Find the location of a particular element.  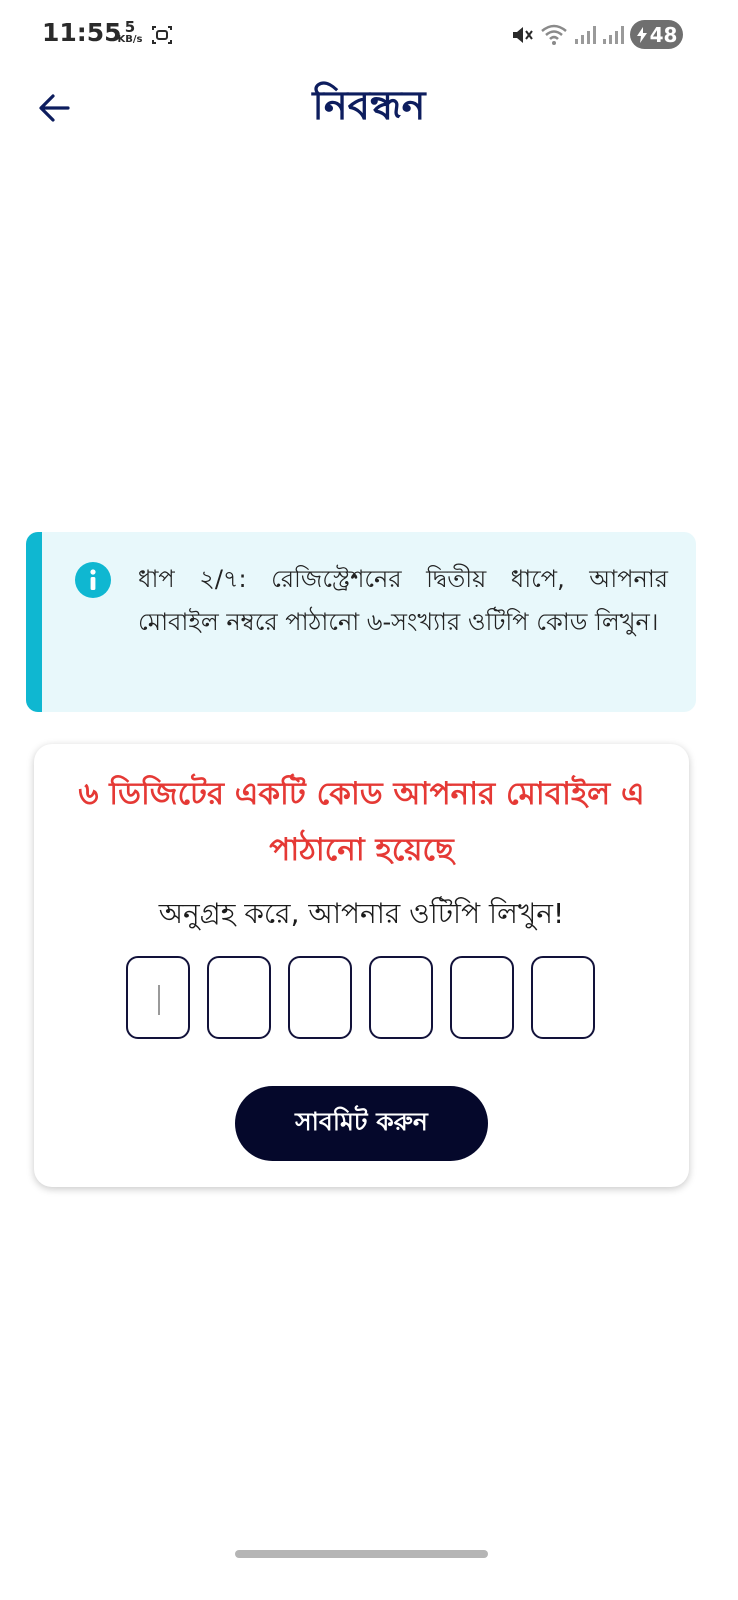

network-speed-unit: KB/s is located at coordinates (130, 39).